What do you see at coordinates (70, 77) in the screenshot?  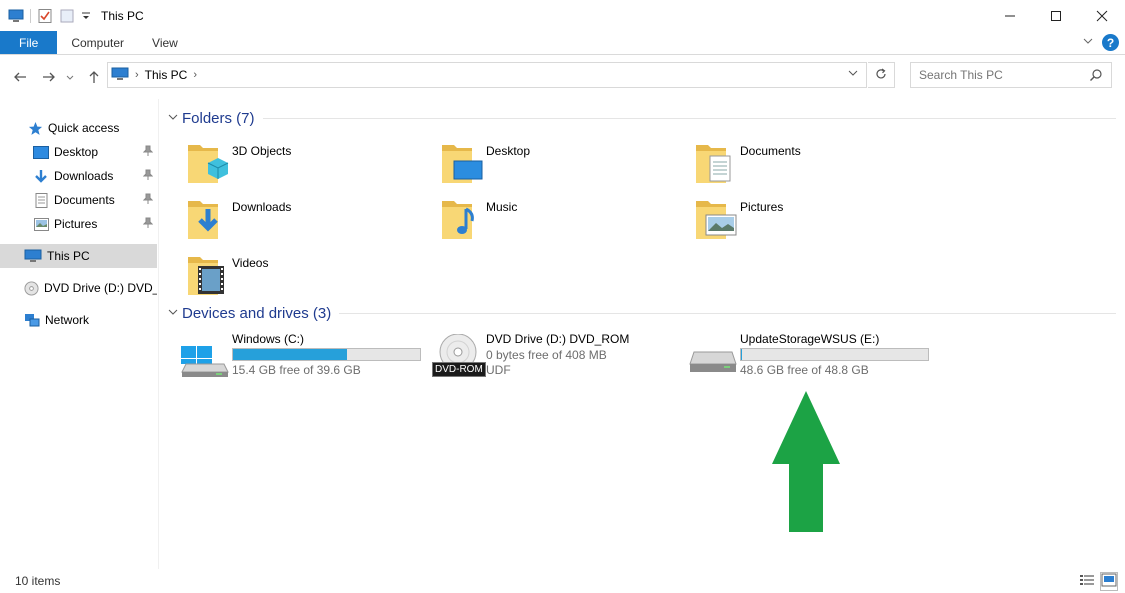 I see `recent-locations-icon` at bounding box center [70, 77].